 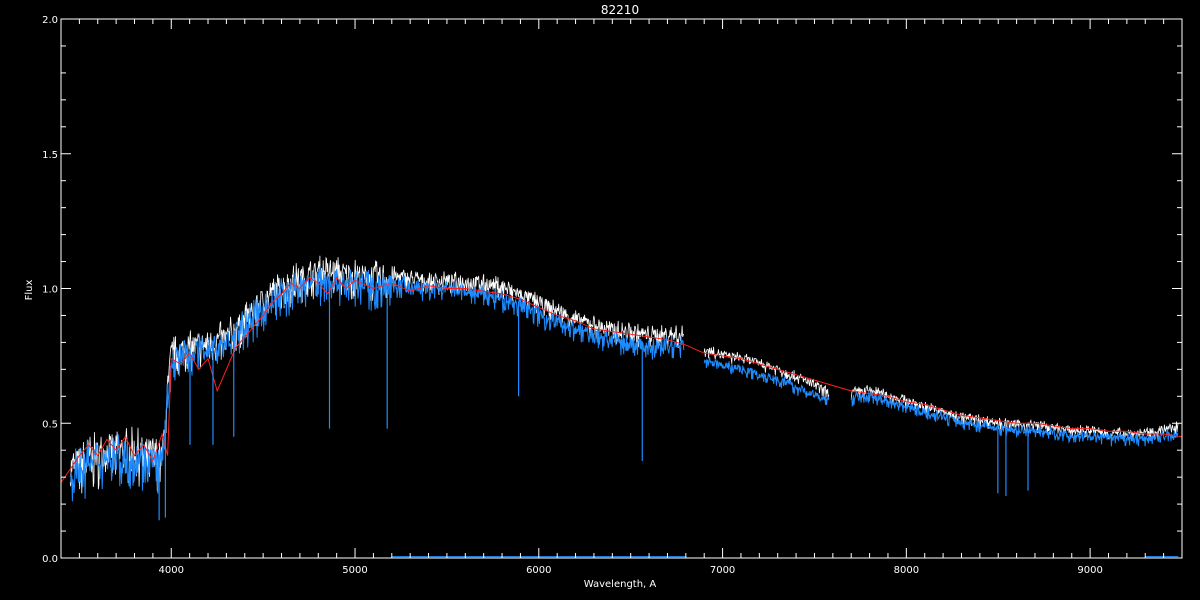 What do you see at coordinates (29, 290) in the screenshot?
I see `y-axis-label: Flux` at bounding box center [29, 290].